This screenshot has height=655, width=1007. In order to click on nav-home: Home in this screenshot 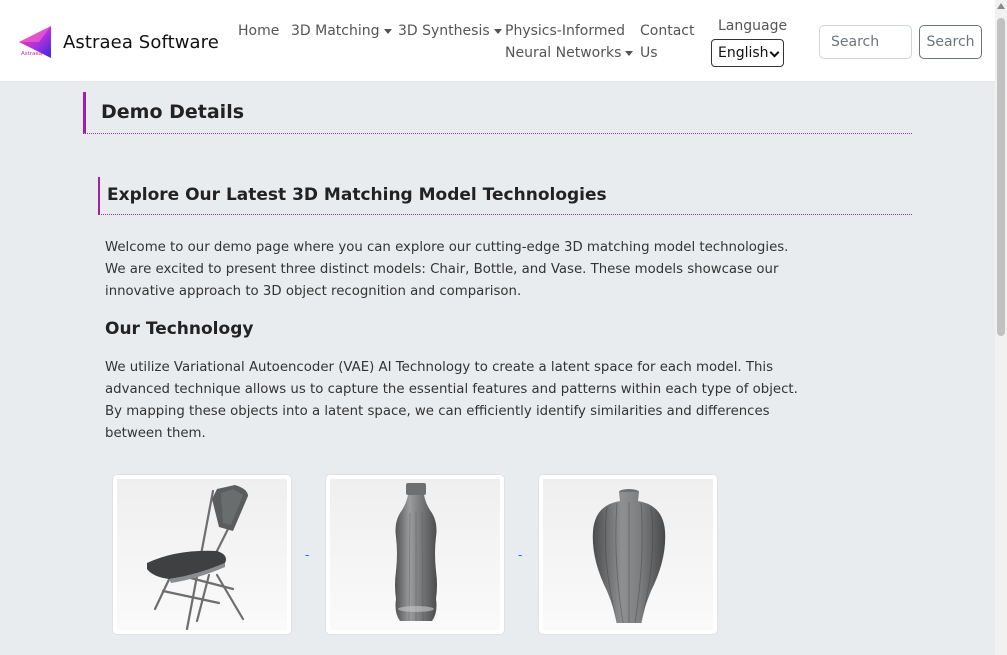, I will do `click(258, 31)`.